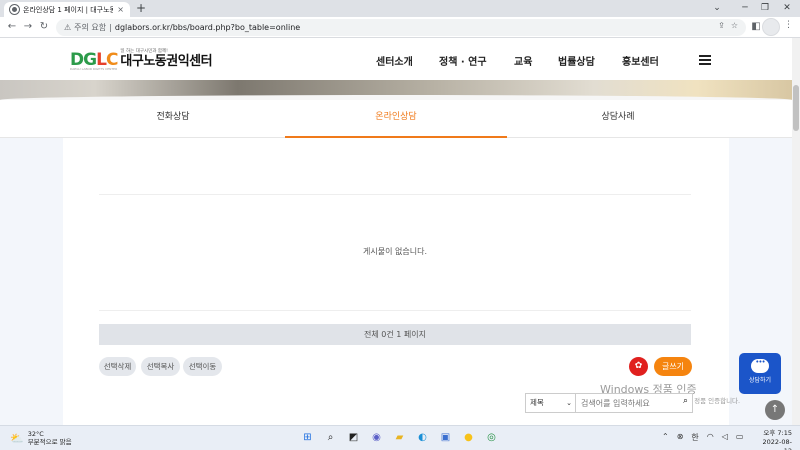 The image size is (800, 450). What do you see at coordinates (537, 402) in the screenshot?
I see `search-field-value: 제목` at bounding box center [537, 402].